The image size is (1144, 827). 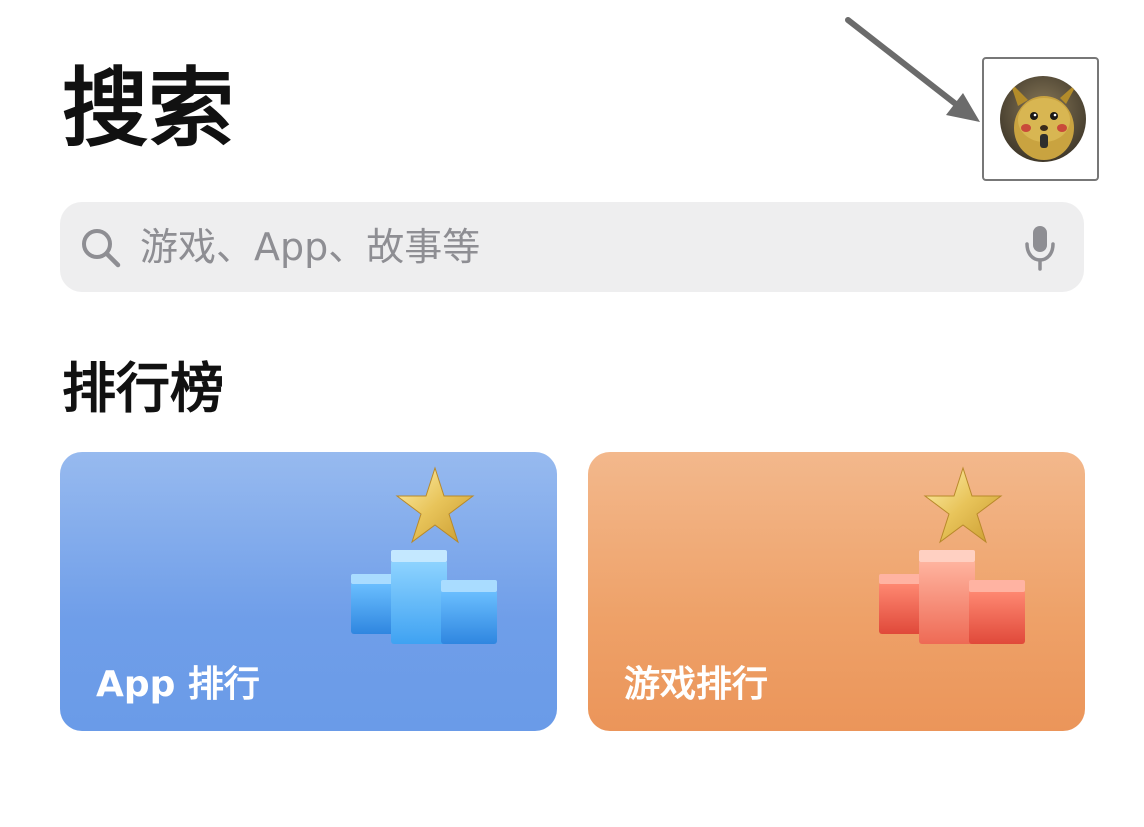 I want to click on profile-avatar, so click(x=1043, y=119).